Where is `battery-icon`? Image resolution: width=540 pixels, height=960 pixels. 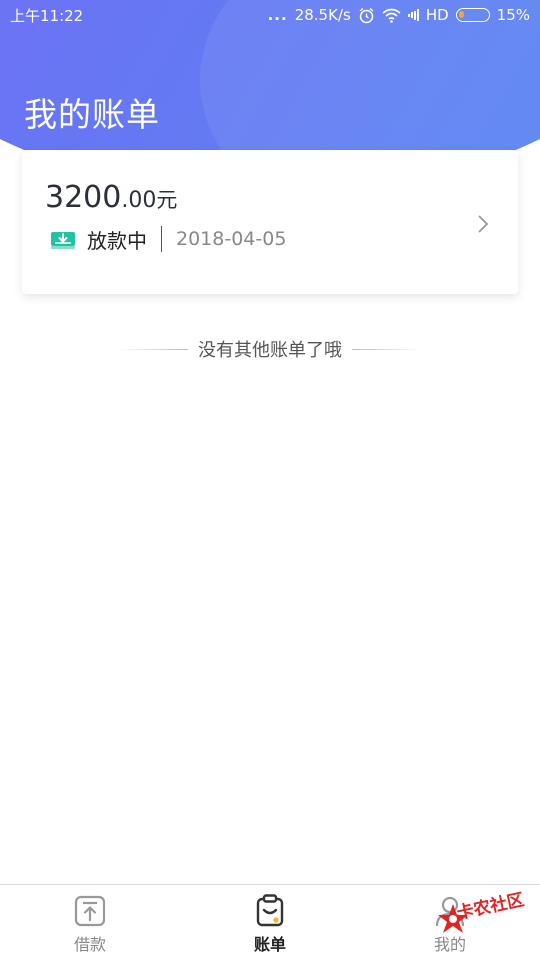 battery-icon is located at coordinates (472, 15).